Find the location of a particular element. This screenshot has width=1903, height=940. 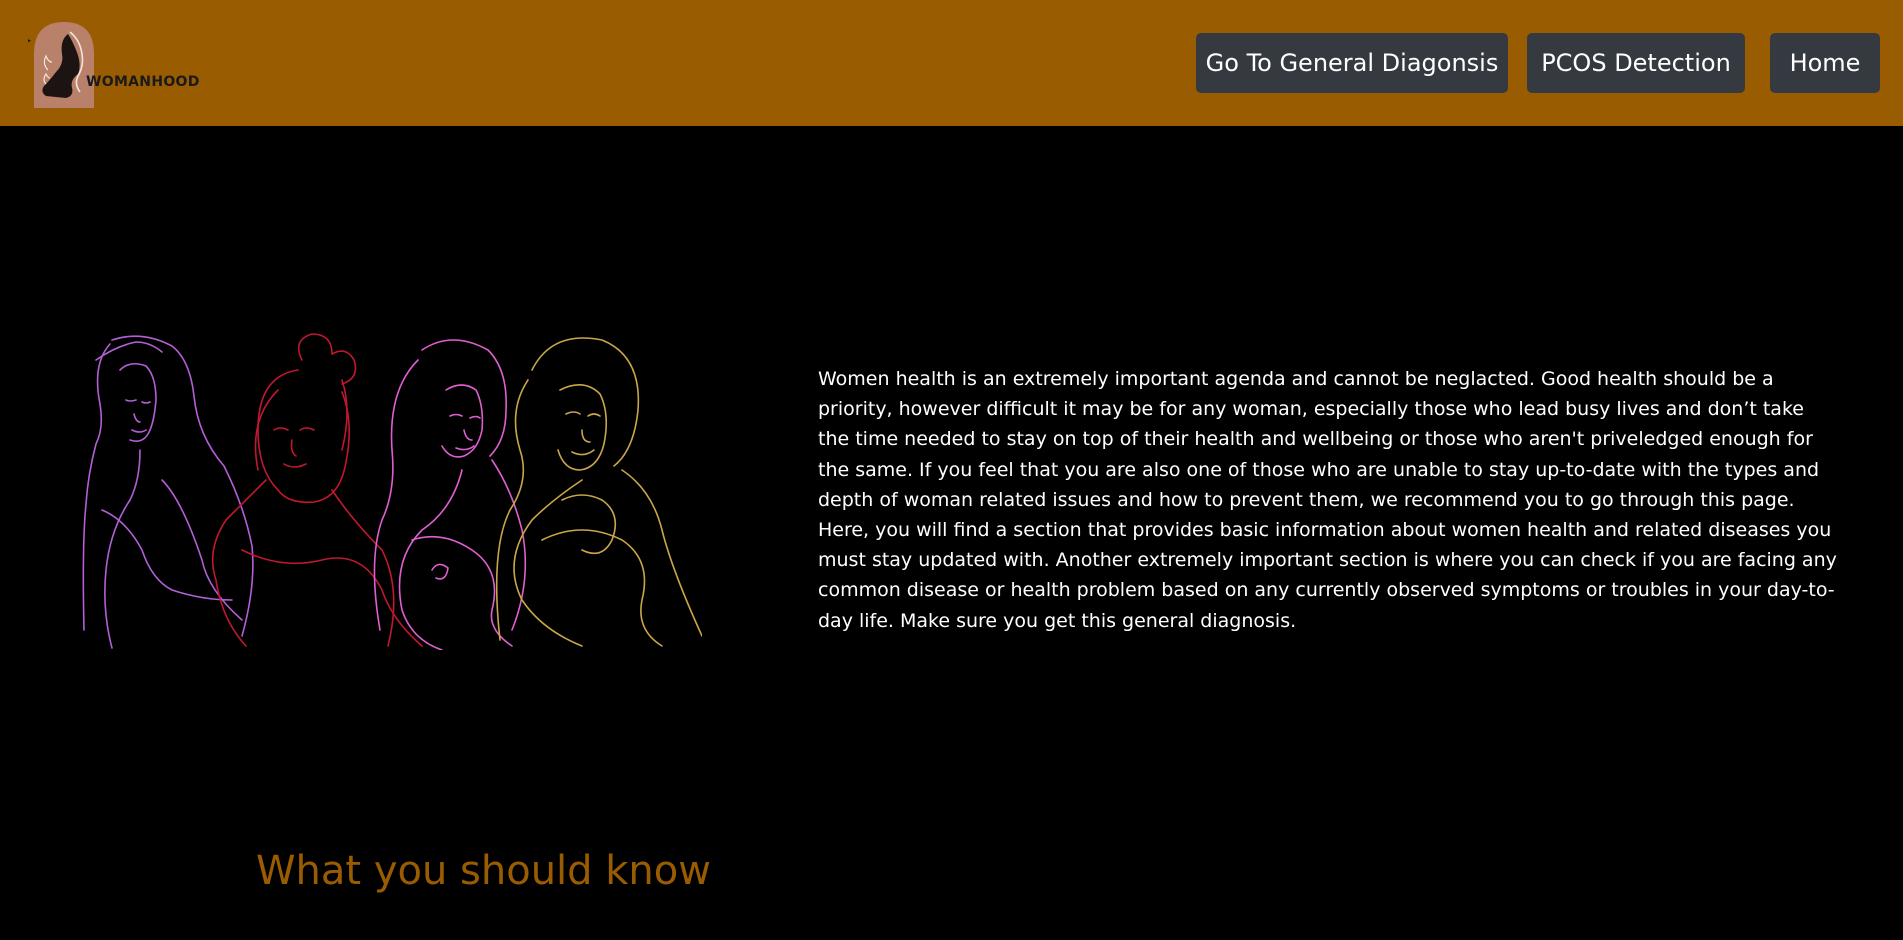

home-button: Home is located at coordinates (1825, 63).